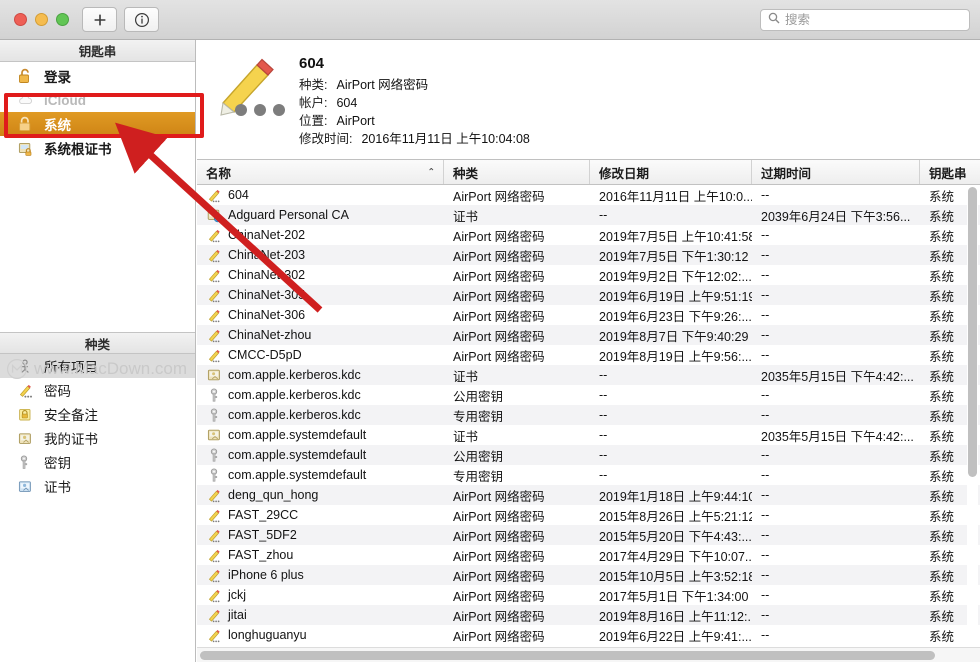 The width and height of the screenshot is (980, 662). What do you see at coordinates (62, 19) in the screenshot?
I see `maximize-button` at bounding box center [62, 19].